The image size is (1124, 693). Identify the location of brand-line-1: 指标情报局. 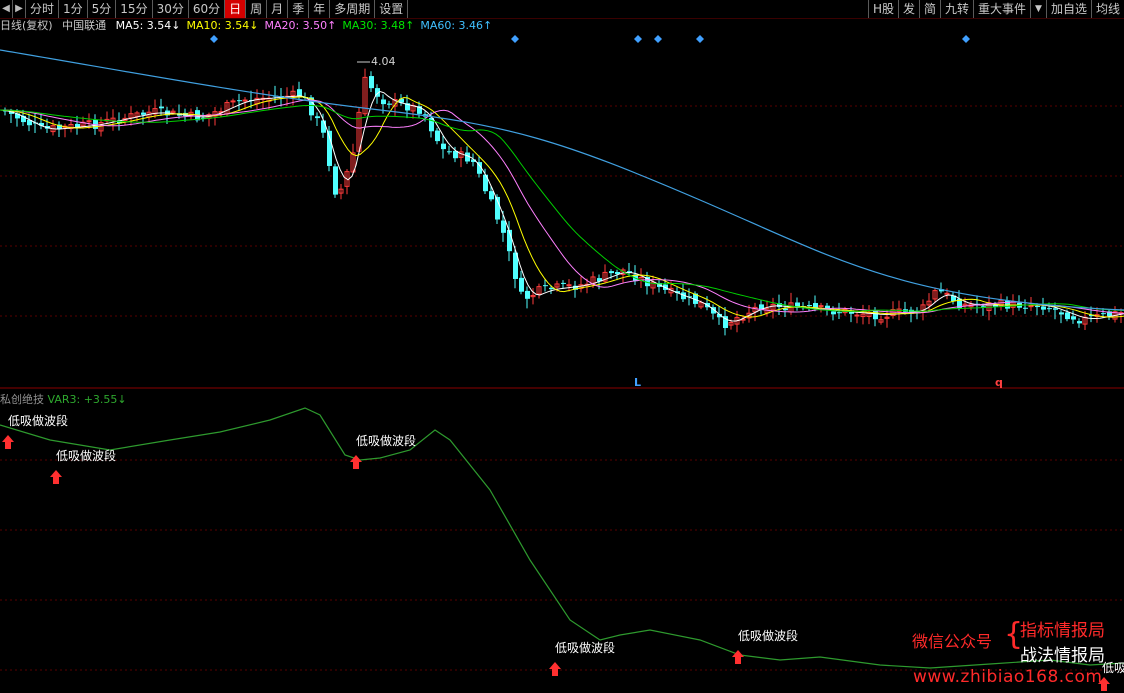
(1062, 631).